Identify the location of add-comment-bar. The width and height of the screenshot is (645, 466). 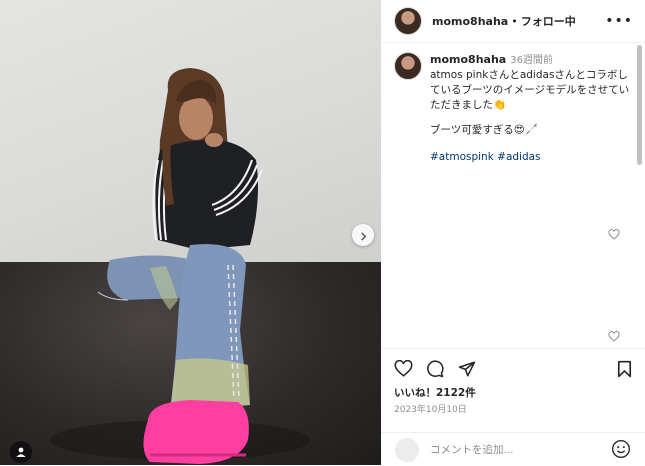
(513, 449).